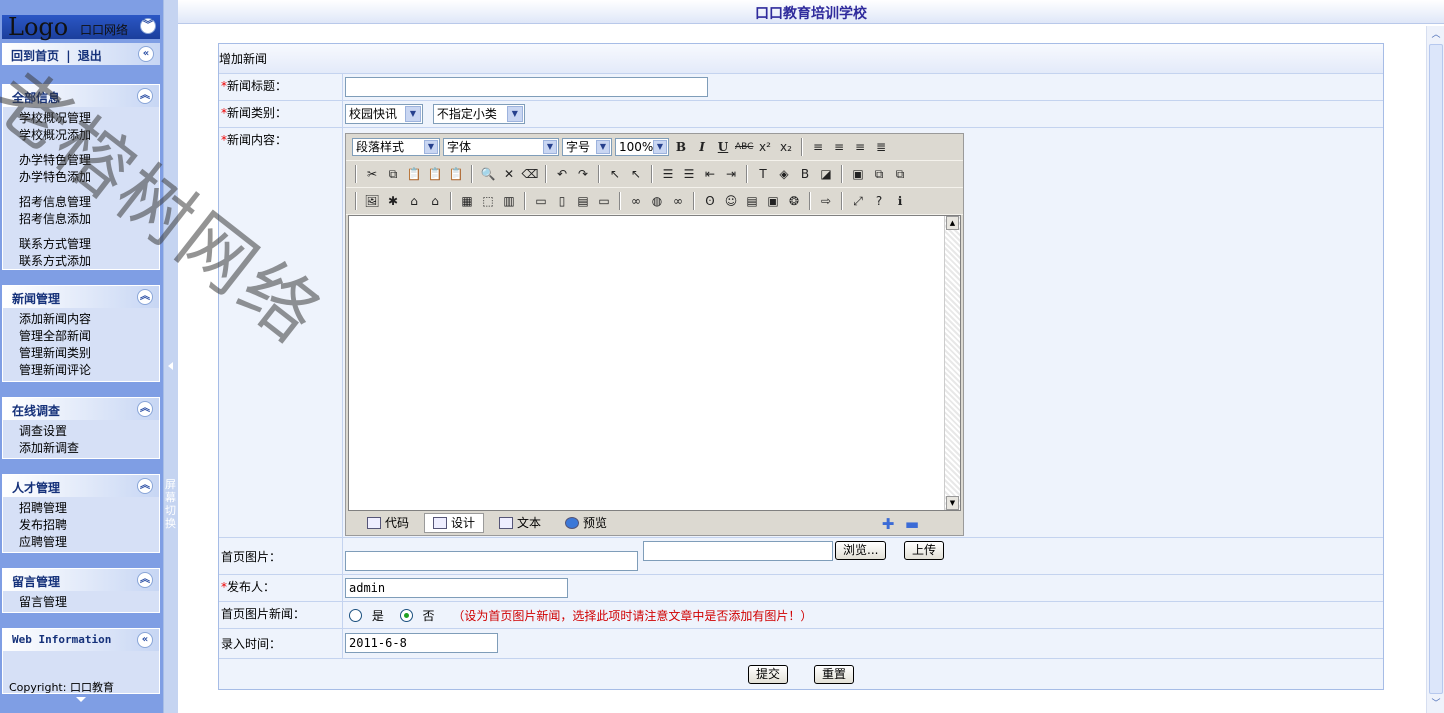 The width and height of the screenshot is (1444, 713). I want to click on text-color-icon: T, so click(763, 174).